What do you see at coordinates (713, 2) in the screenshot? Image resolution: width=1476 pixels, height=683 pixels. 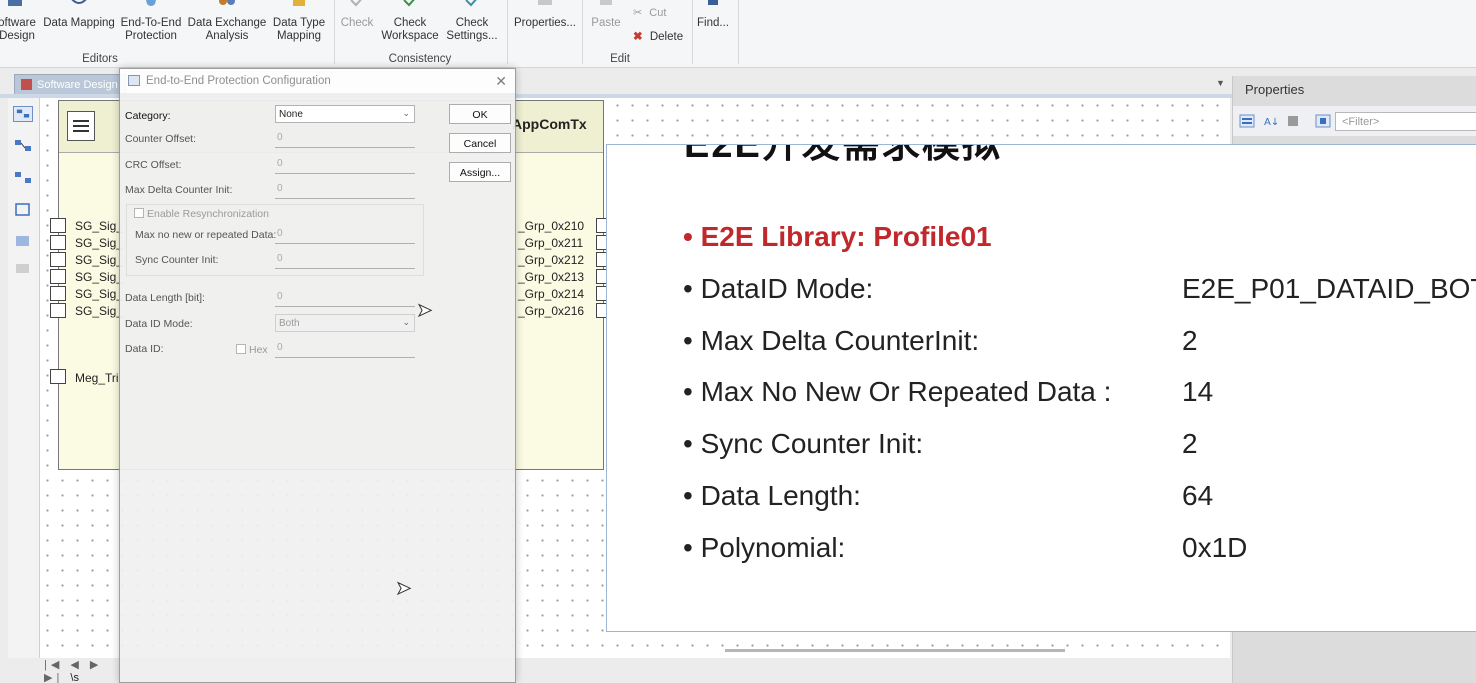 I see `find-icon` at bounding box center [713, 2].